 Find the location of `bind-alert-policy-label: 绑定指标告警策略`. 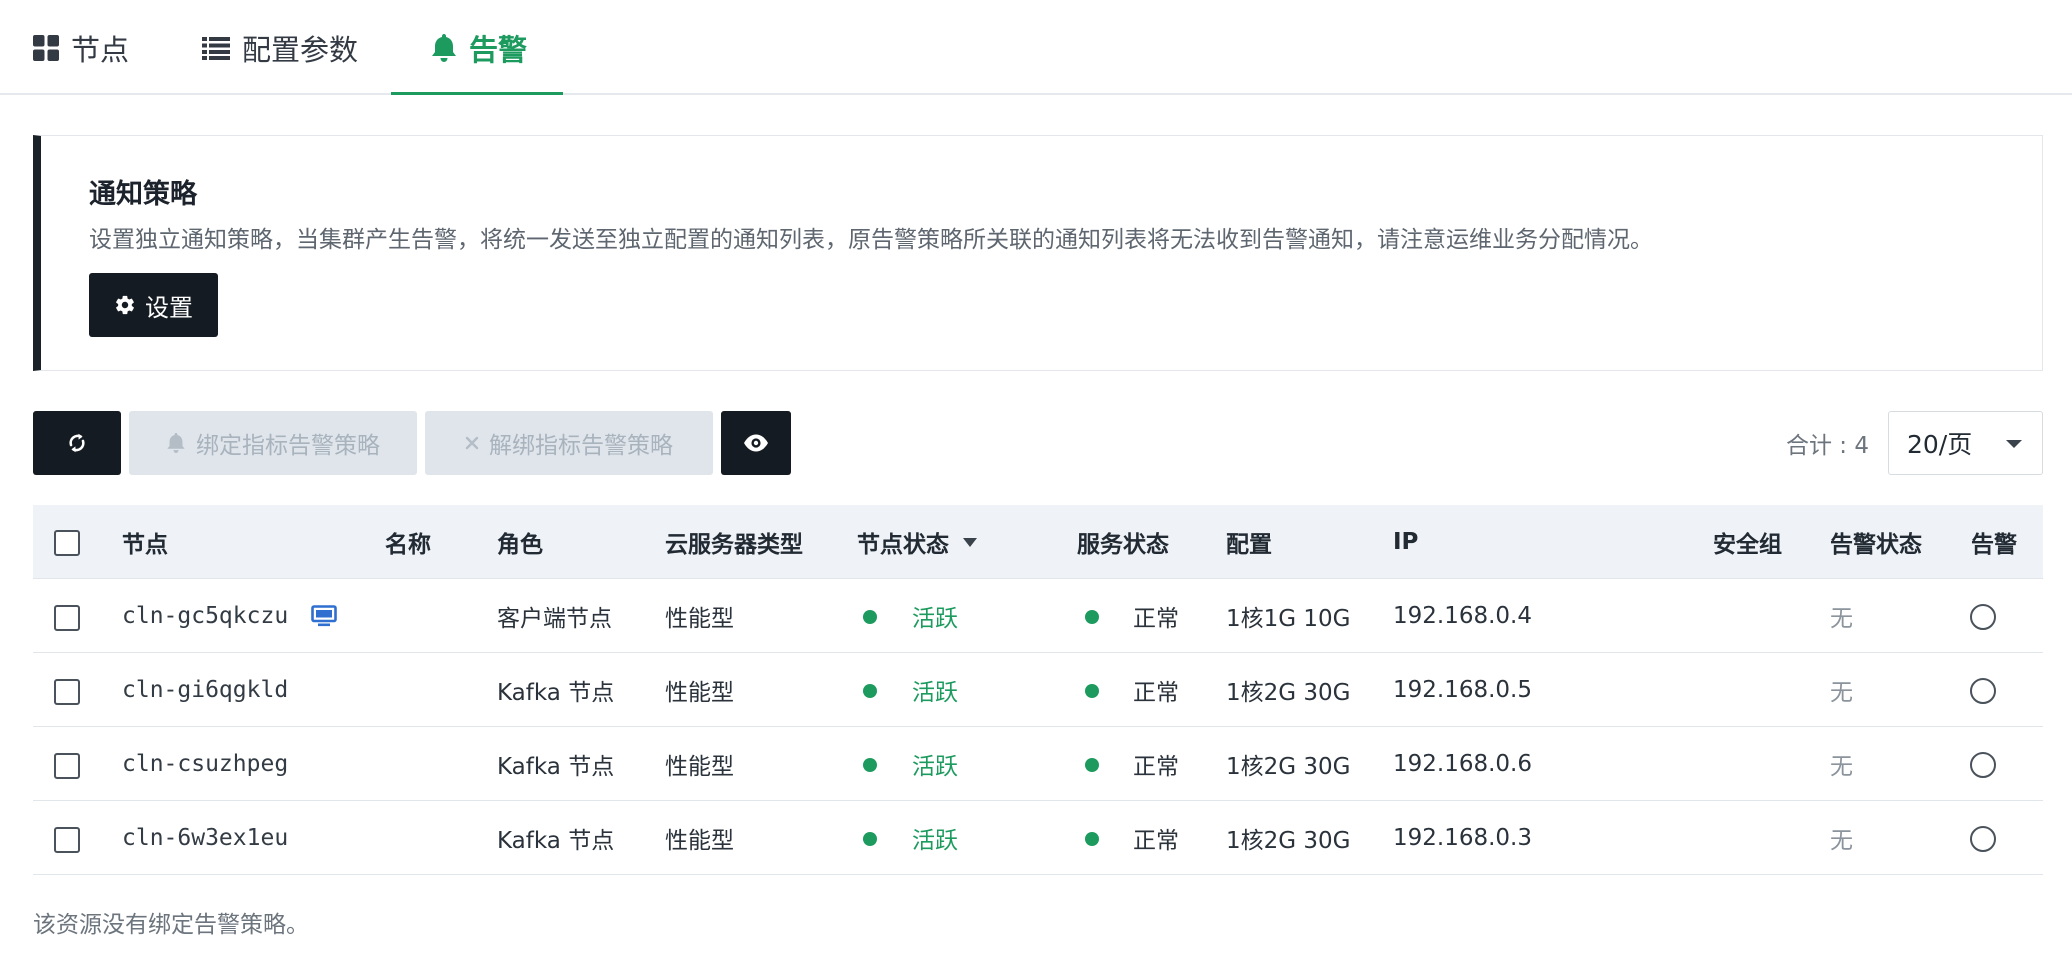

bind-alert-policy-label: 绑定指标告警策略 is located at coordinates (288, 446).